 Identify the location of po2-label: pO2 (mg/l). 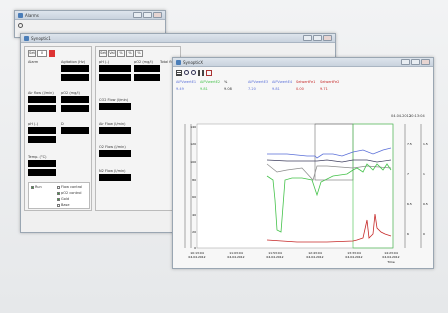
(70, 93).